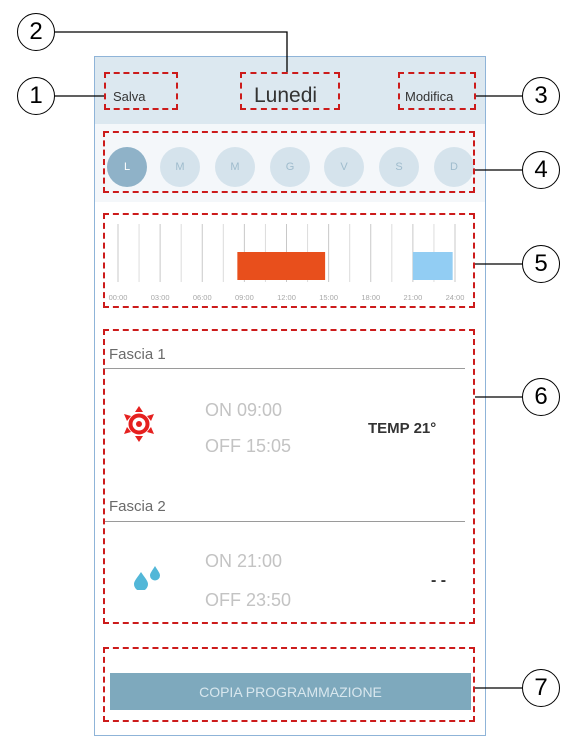  I want to click on annotation-box-copy, so click(289, 684).